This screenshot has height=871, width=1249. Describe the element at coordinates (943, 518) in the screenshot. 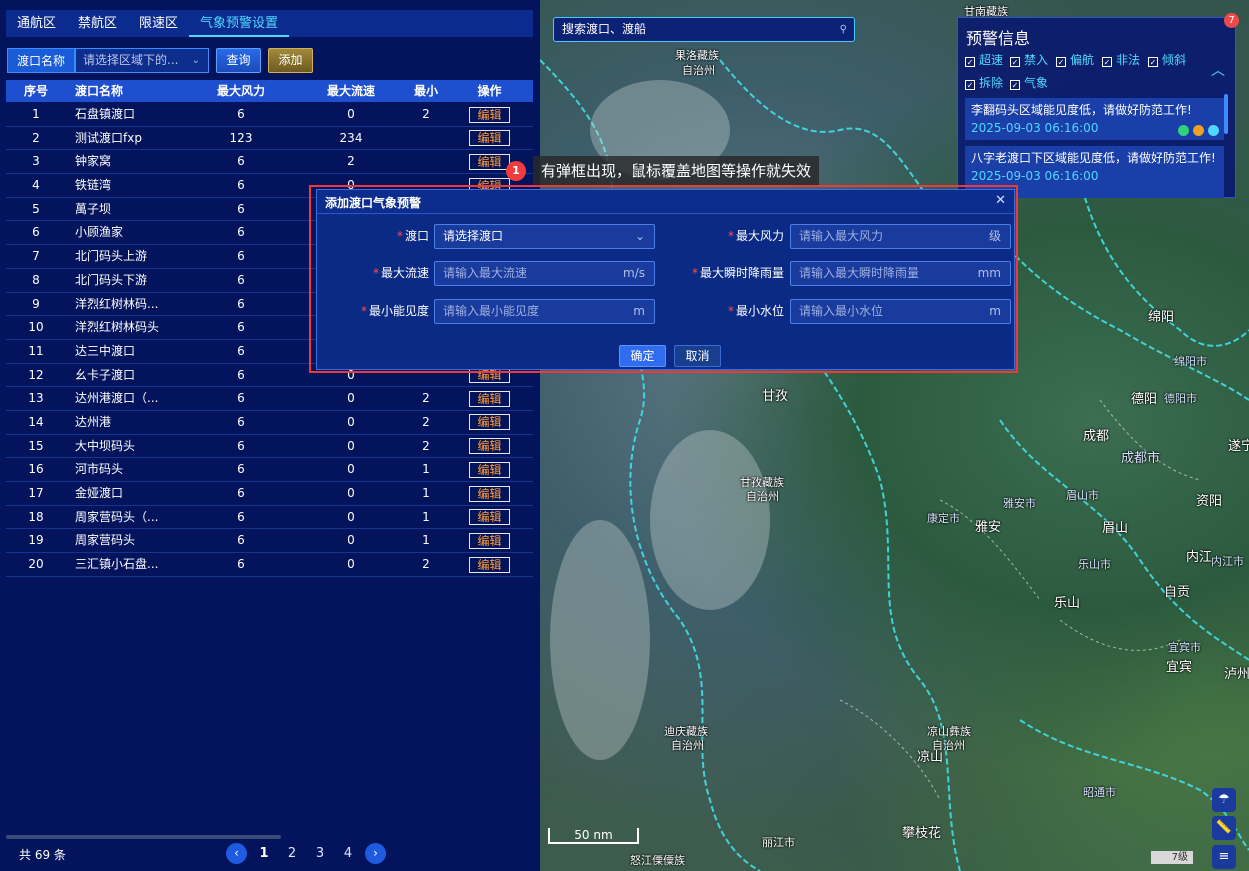

I see `map-label: 康定市` at that location.